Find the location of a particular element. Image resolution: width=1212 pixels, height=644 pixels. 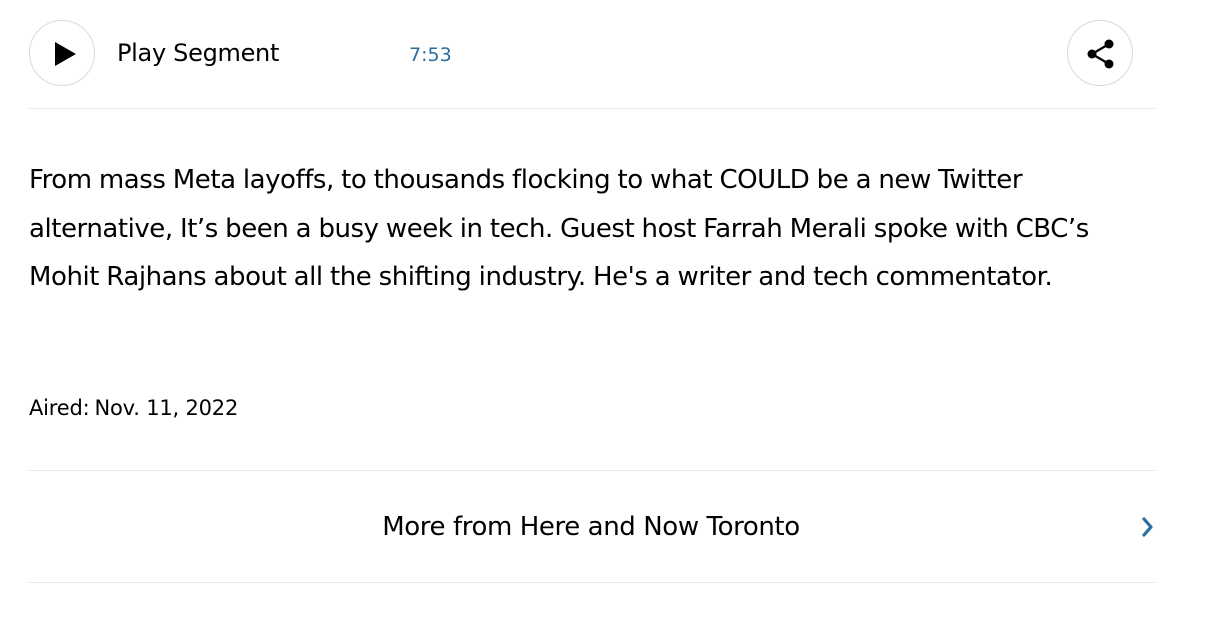

more-from-show-label: More from Here and Now Toronto is located at coordinates (591, 527).